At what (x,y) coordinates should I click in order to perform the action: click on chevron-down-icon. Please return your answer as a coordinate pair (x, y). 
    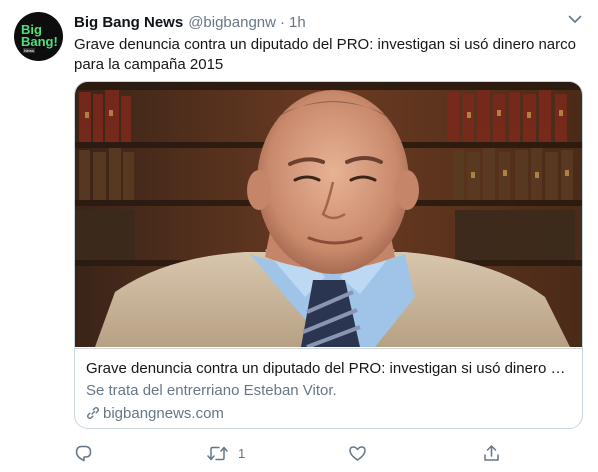
    Looking at the image, I should click on (575, 19).